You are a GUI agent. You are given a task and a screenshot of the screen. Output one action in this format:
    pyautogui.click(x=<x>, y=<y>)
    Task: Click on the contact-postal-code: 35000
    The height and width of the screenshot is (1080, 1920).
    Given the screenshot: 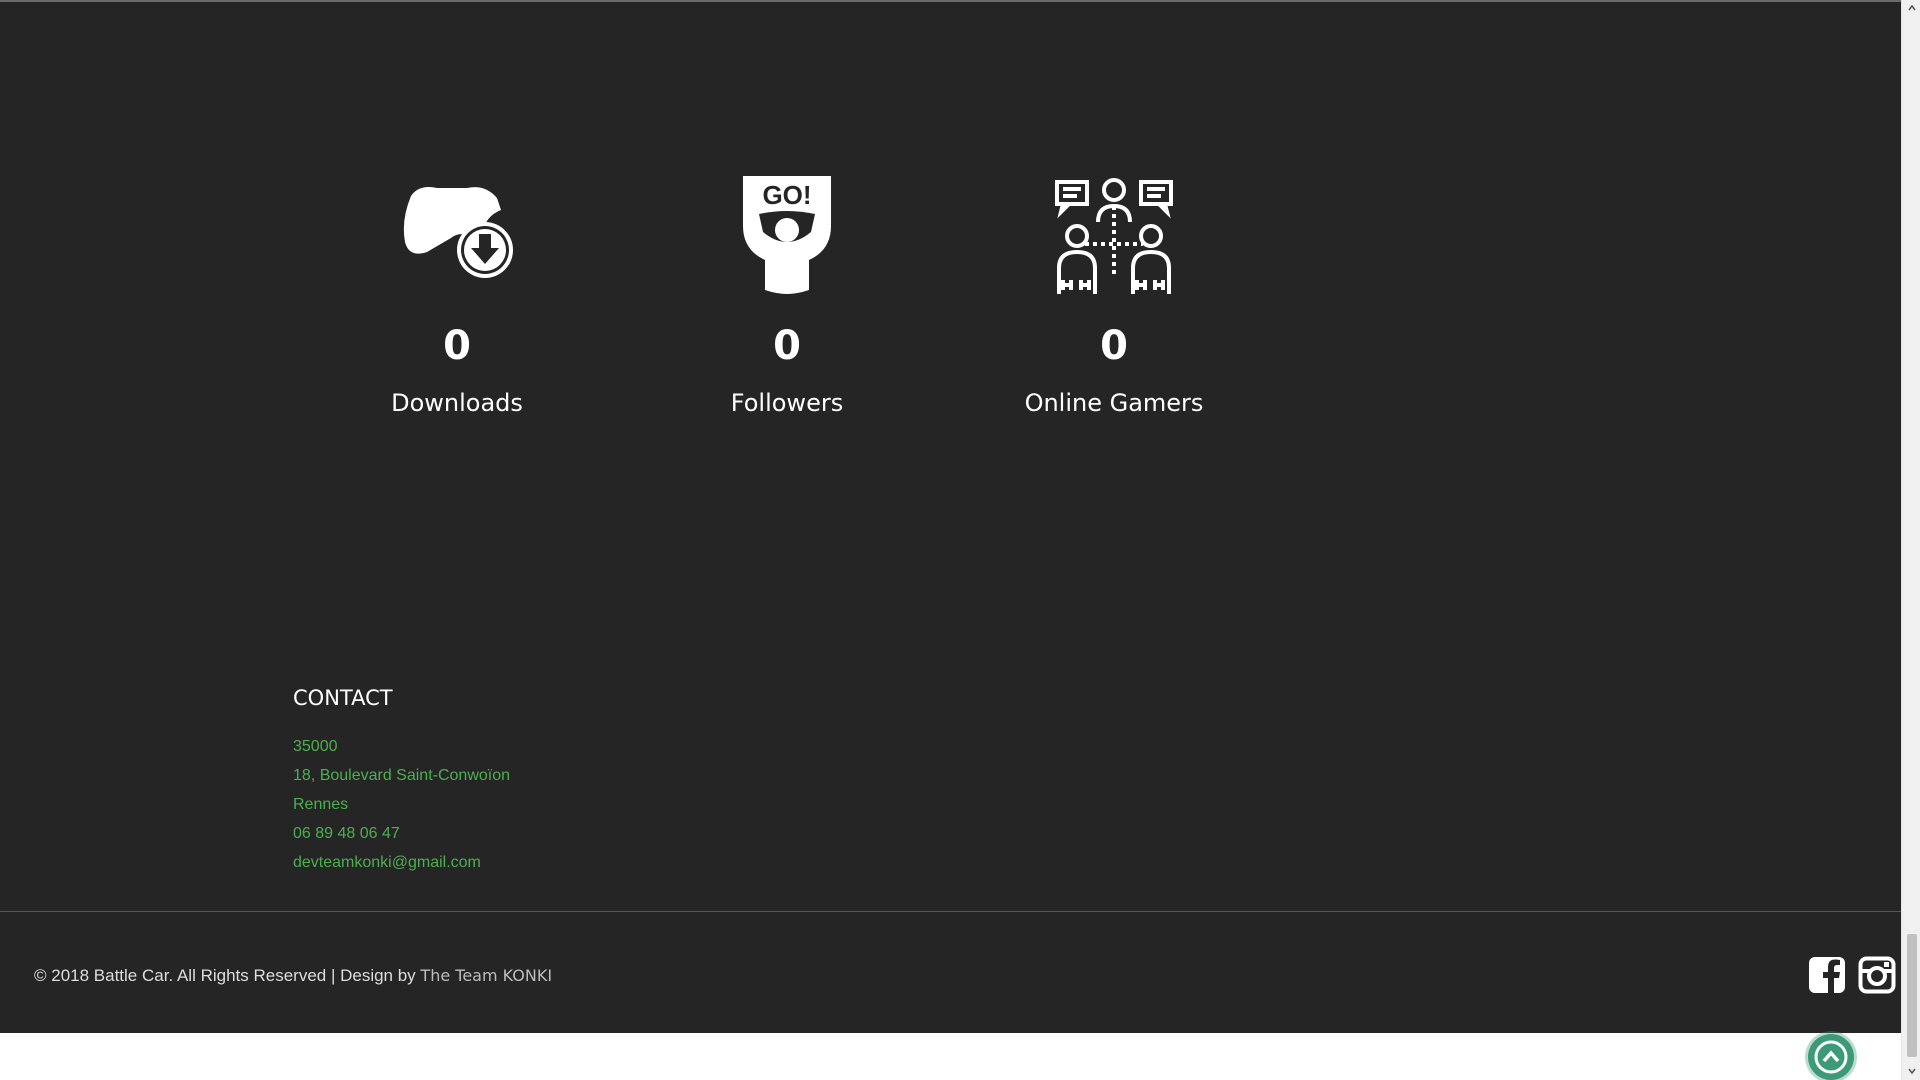 What is the action you would take?
    pyautogui.click(x=315, y=746)
    